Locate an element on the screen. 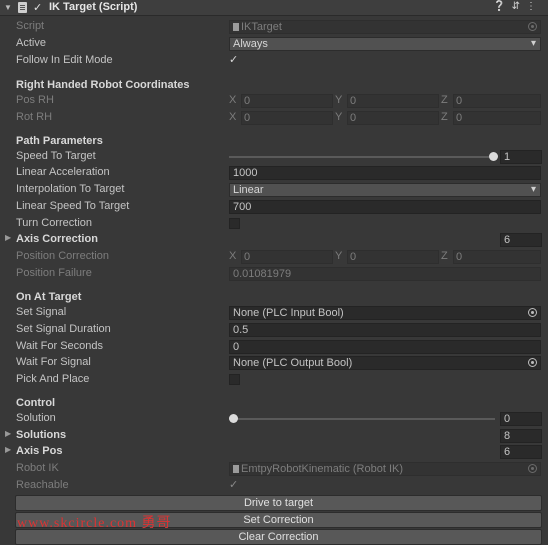  speed-value: 1 is located at coordinates (521, 157).